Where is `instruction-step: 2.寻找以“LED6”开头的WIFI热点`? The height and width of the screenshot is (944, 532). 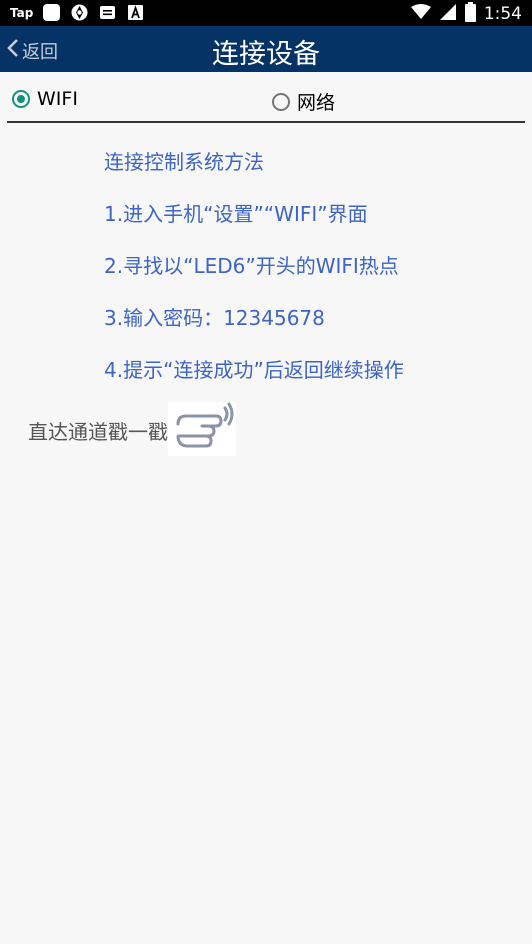 instruction-step: 2.寻找以“LED6”开头的WIFI热点 is located at coordinates (251, 266).